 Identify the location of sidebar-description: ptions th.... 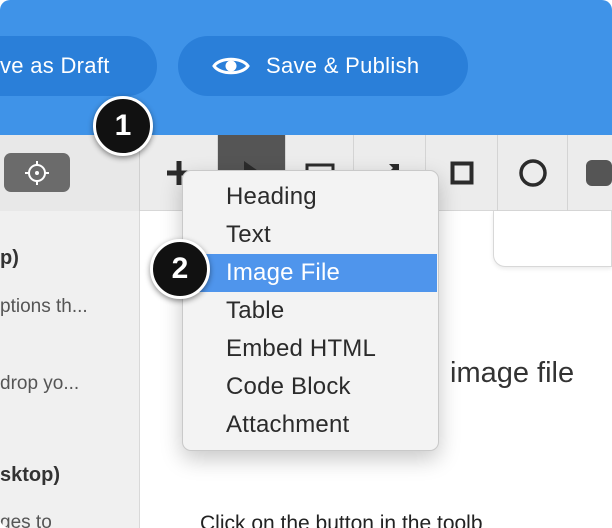
(44, 306).